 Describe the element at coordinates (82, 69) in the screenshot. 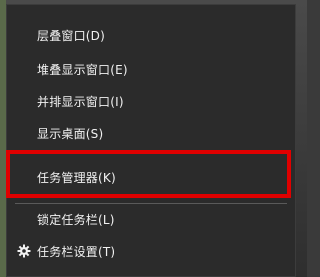

I see `menu-item-label: 堆叠显示窗口(E)` at that location.